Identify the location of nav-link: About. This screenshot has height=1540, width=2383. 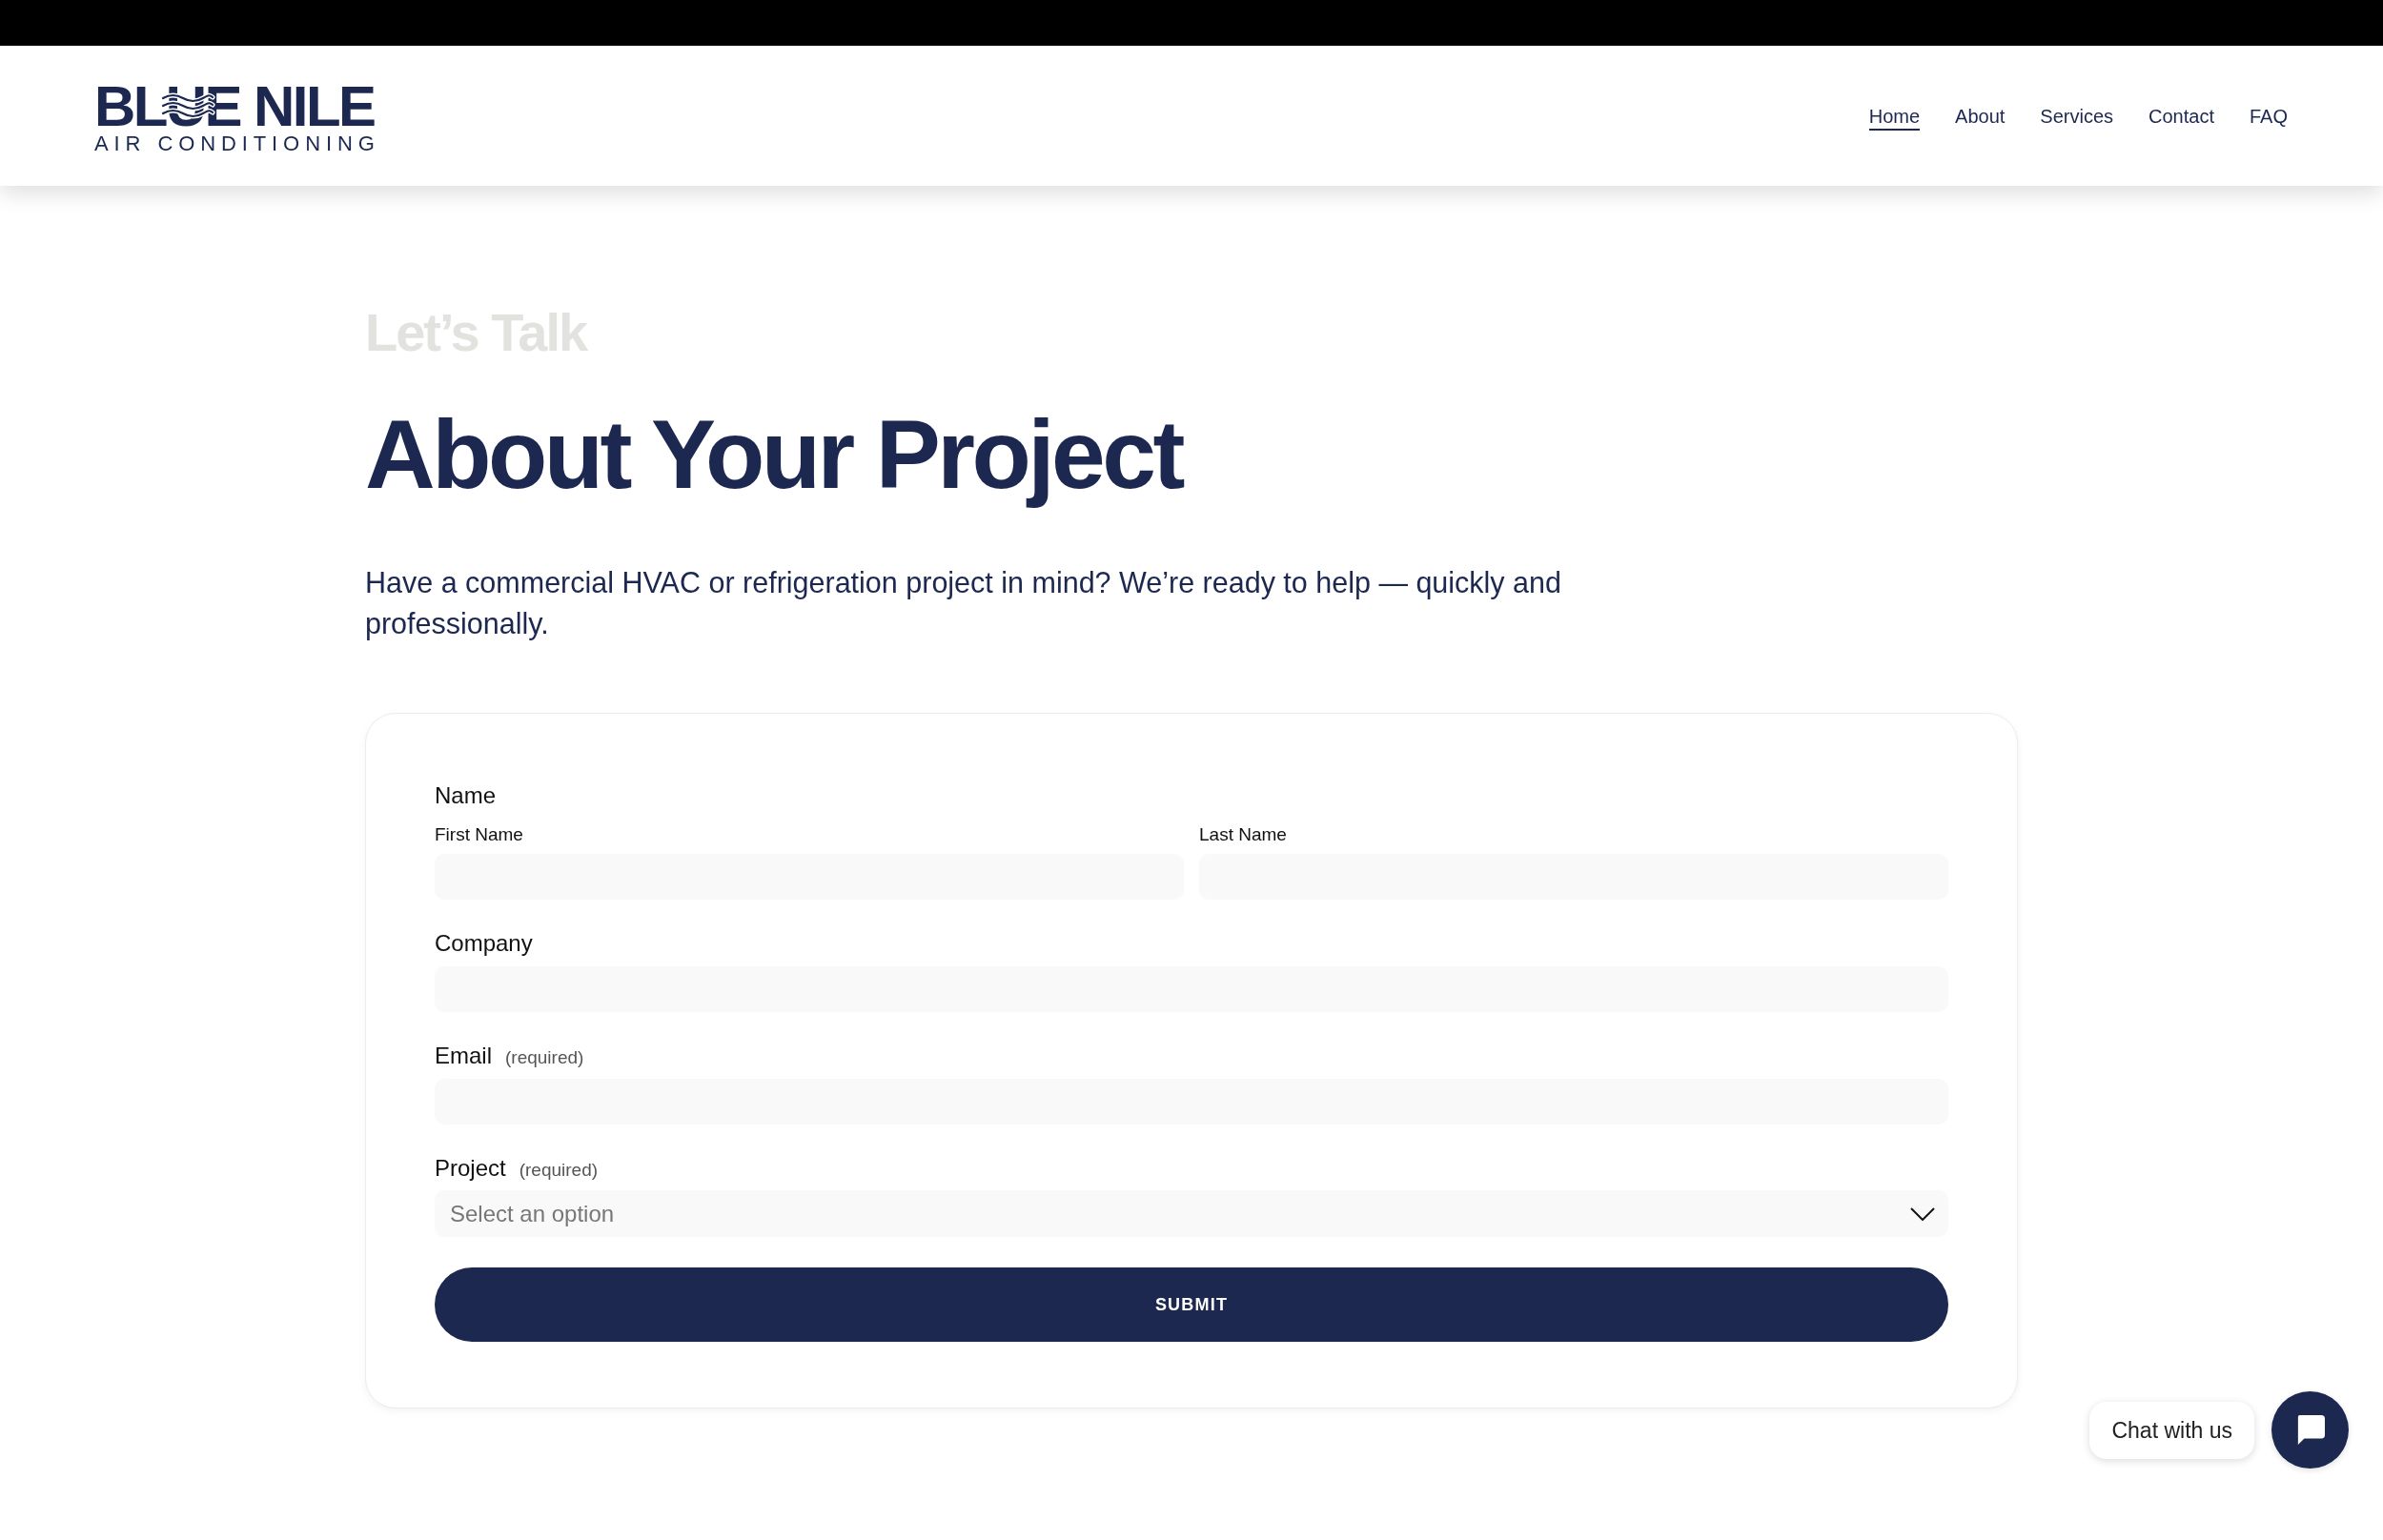
(1981, 116).